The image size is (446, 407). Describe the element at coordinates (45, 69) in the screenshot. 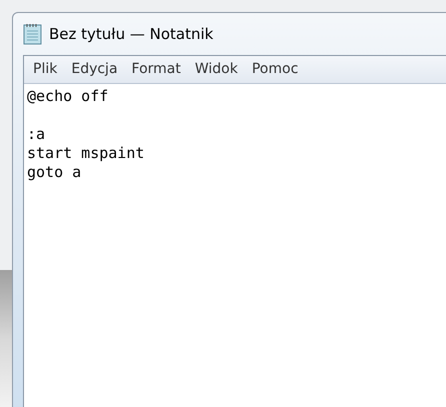

I see `menu-item: Plik` at that location.